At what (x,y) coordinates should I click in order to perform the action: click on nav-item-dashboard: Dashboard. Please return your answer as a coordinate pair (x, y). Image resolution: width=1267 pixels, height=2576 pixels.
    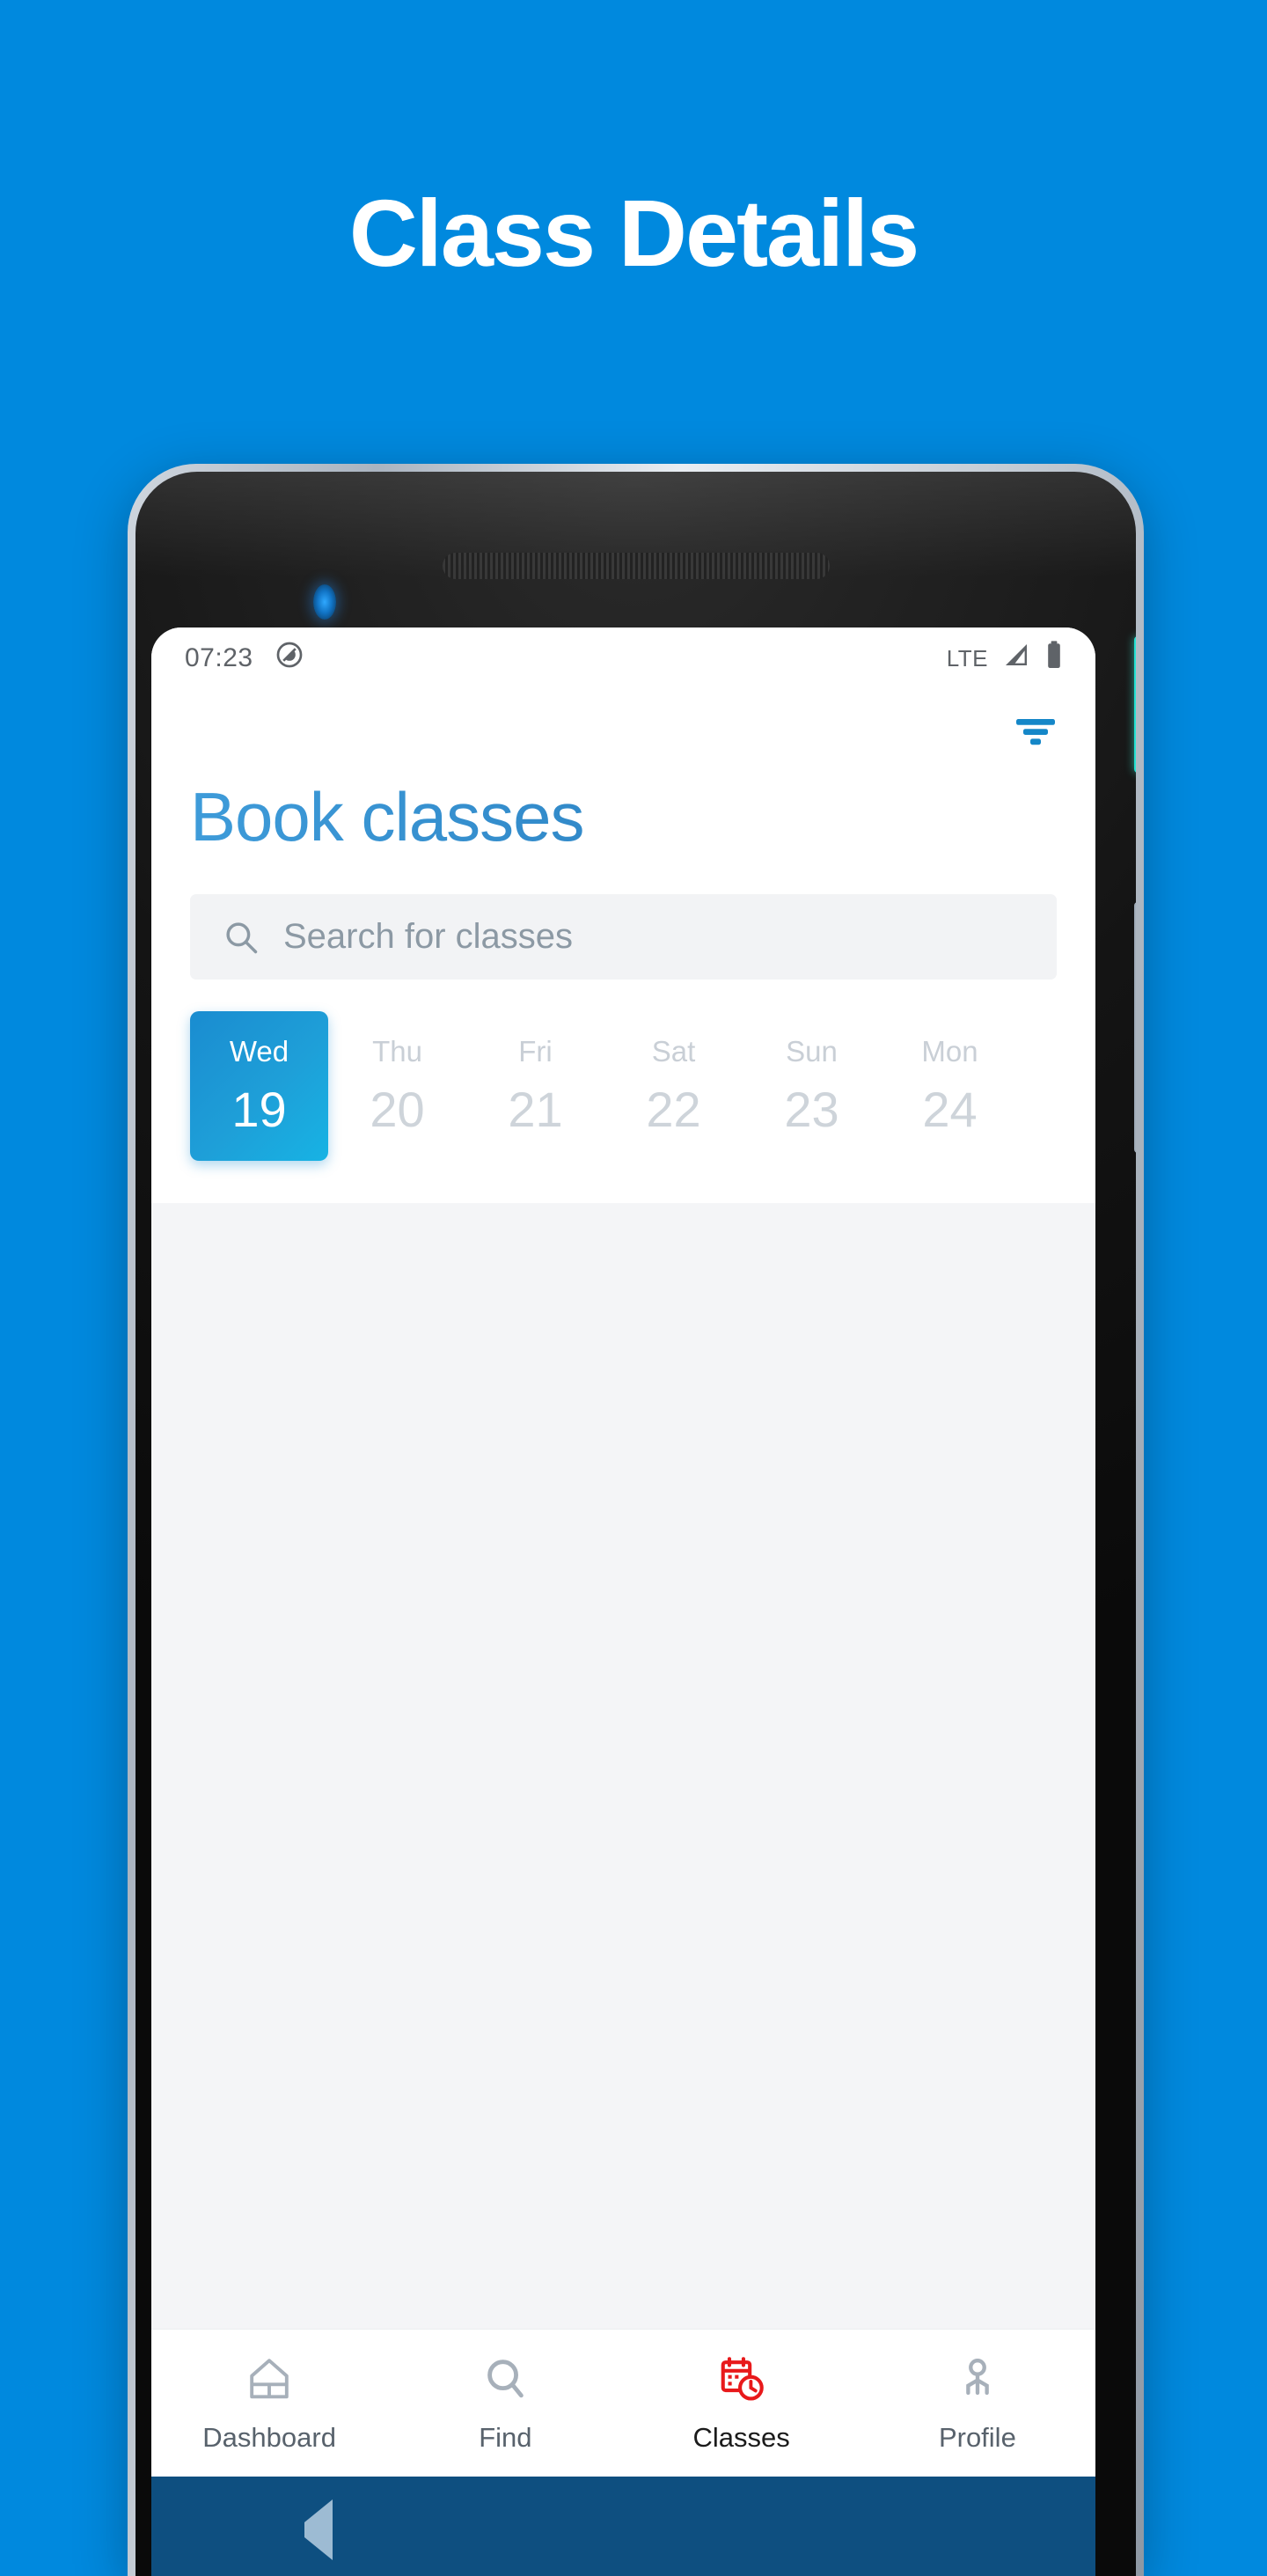
    Looking at the image, I should click on (269, 2403).